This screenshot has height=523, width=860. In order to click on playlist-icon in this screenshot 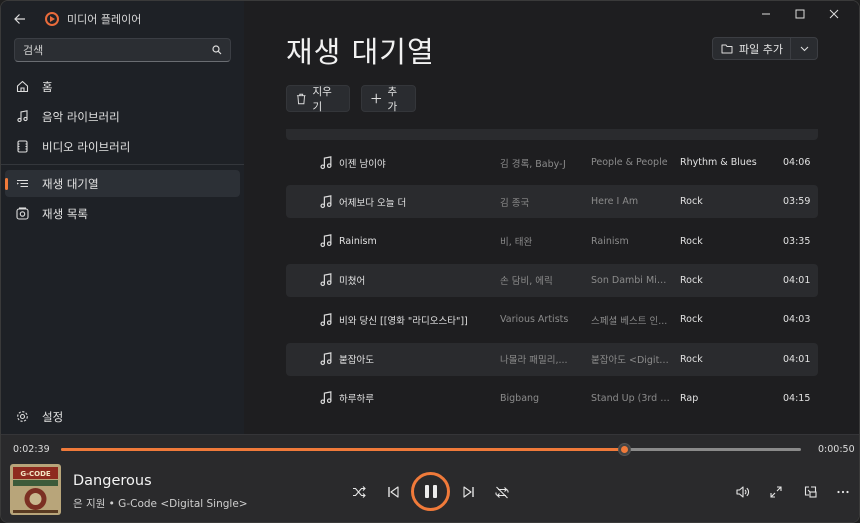, I will do `click(22, 214)`.